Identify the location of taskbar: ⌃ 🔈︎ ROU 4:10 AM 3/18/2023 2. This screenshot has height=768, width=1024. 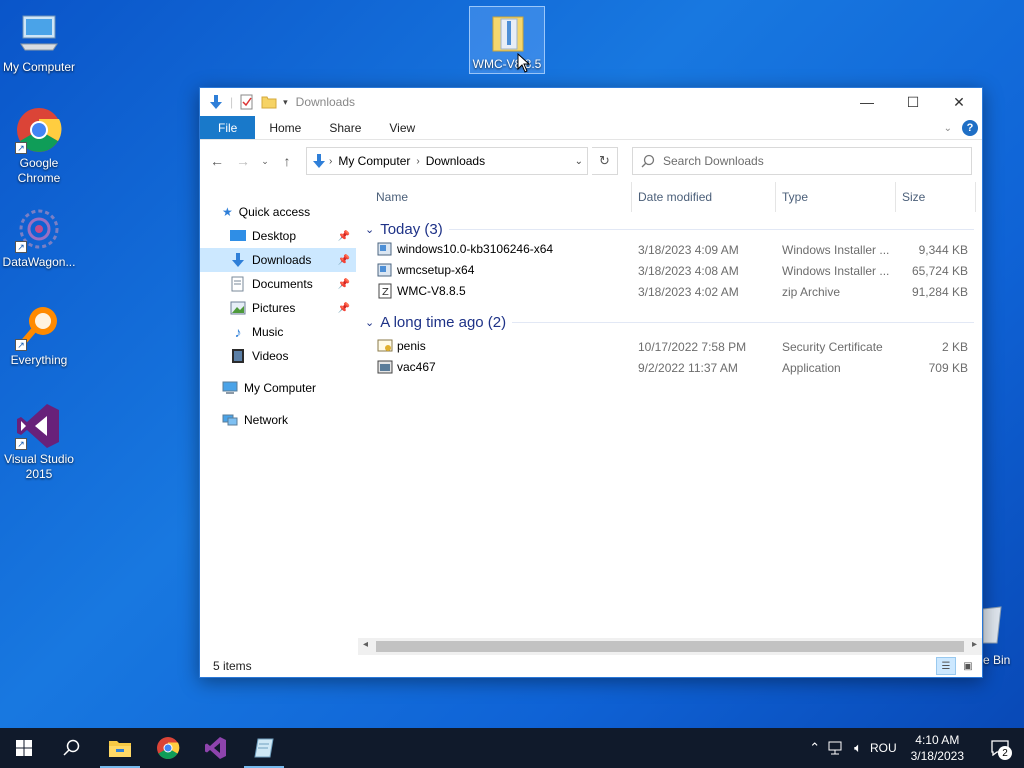
(512, 748).